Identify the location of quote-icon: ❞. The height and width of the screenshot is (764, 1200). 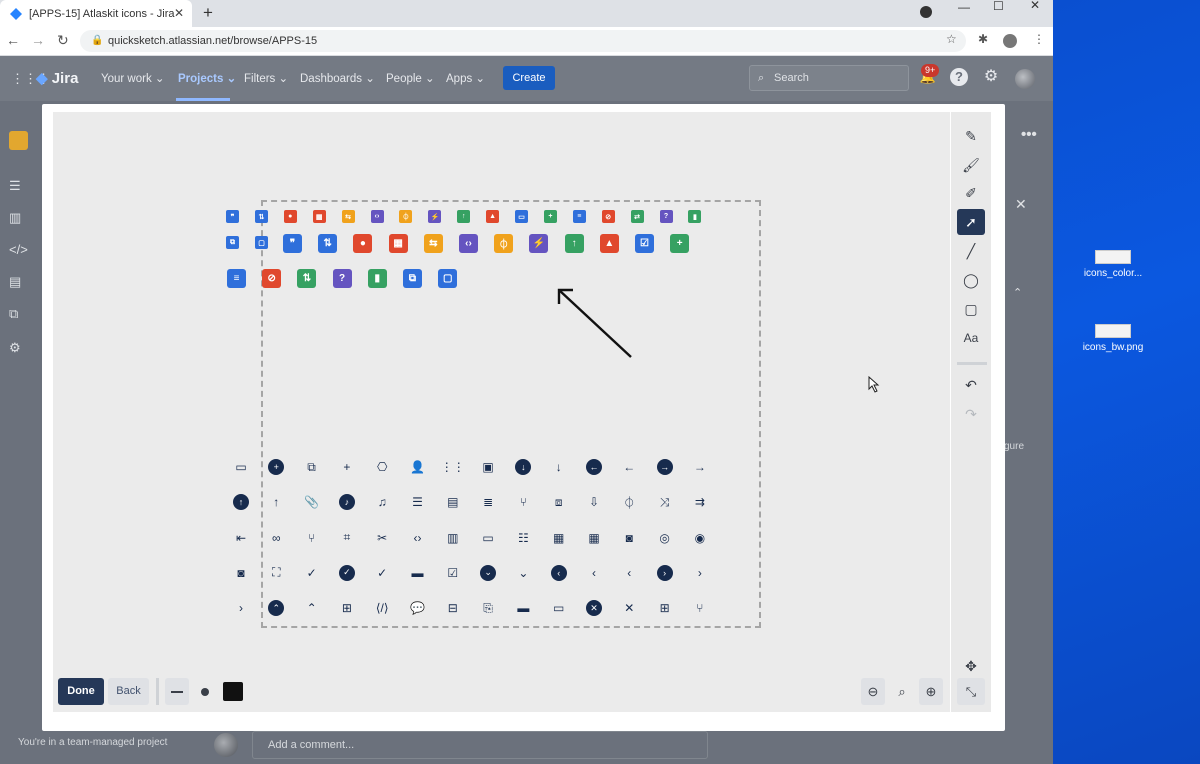
(232, 216).